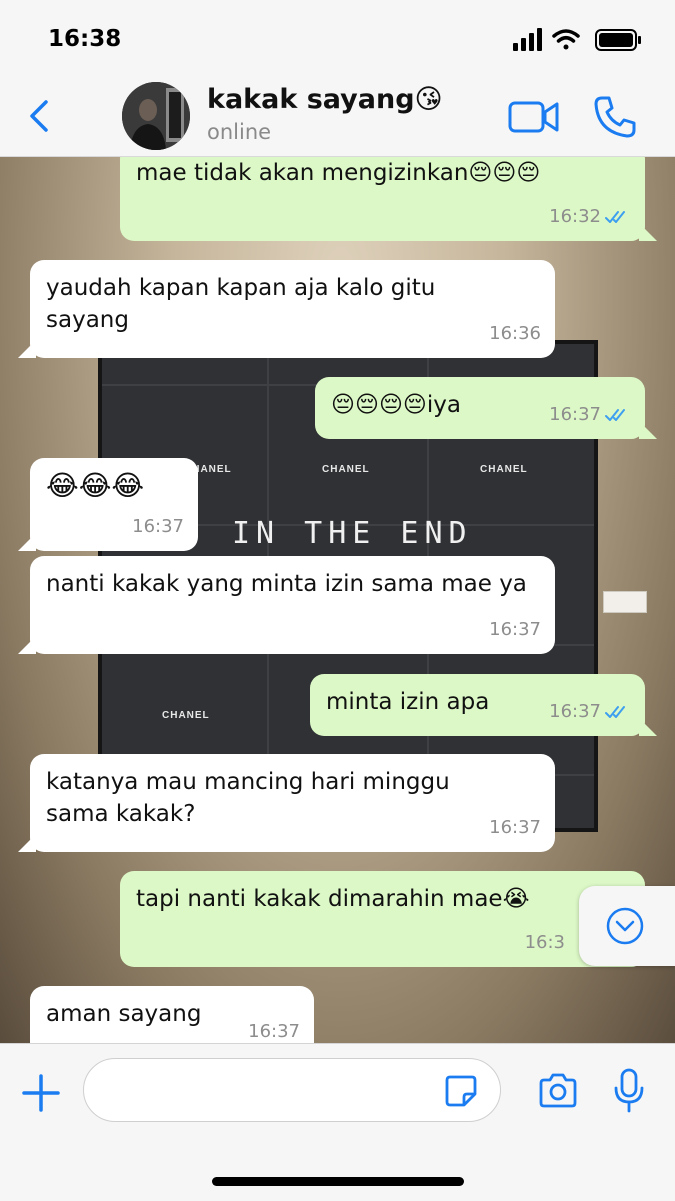 Image resolution: width=675 pixels, height=1201 pixels. What do you see at coordinates (382, 919) in the screenshot?
I see `message-outgoing: tapi nanti kakak dimarahin mae😭 16:3` at bounding box center [382, 919].